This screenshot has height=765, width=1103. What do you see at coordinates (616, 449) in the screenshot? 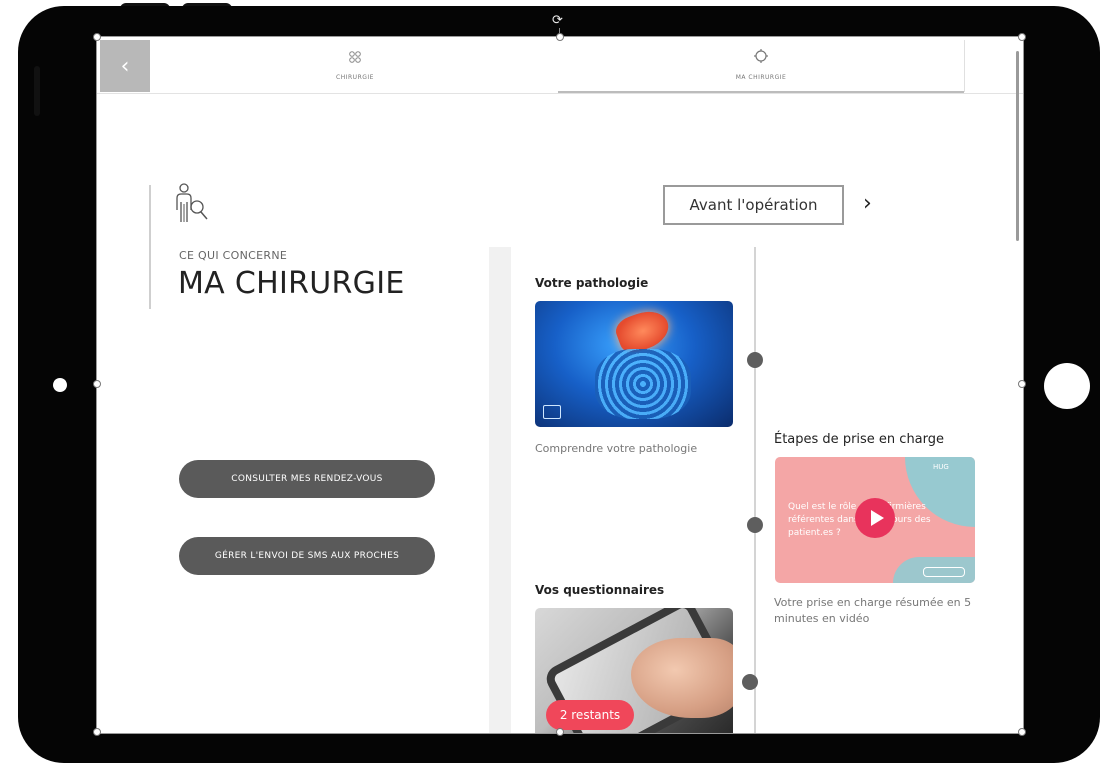
I see `pathology-caption: Comprendre votre pathologie` at bounding box center [616, 449].